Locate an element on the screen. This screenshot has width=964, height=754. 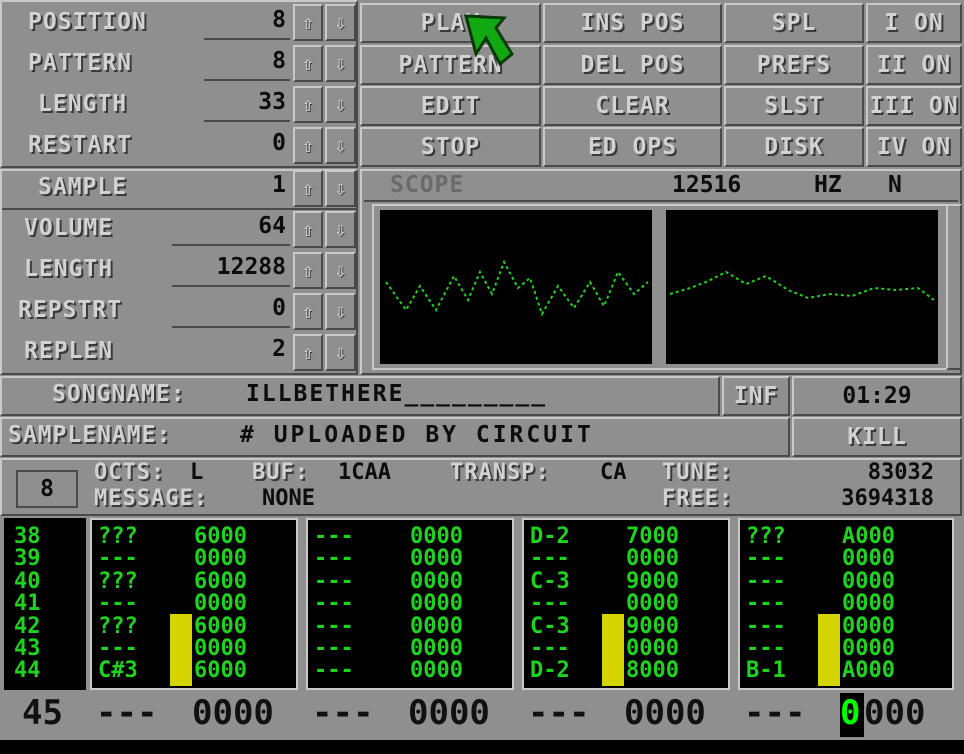
current-note-1: --- is located at coordinates (126, 713).